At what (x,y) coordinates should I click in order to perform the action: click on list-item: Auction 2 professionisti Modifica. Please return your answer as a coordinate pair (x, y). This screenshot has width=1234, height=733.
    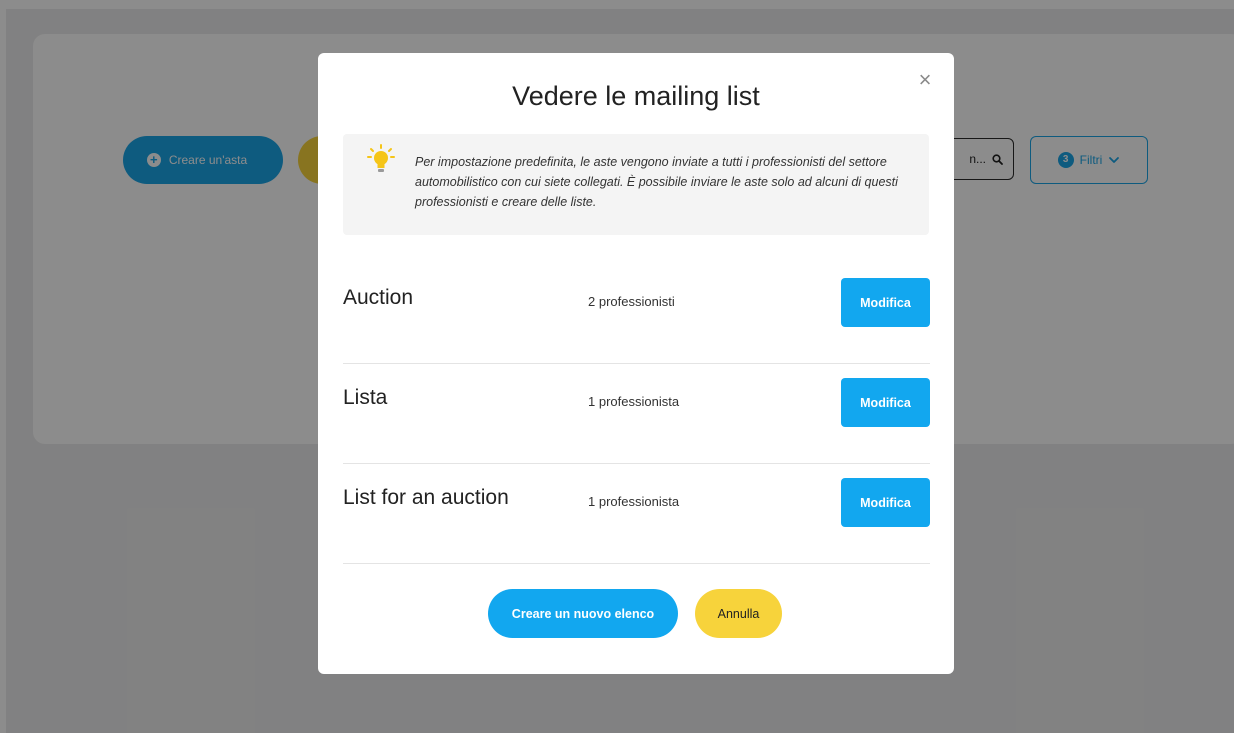
    Looking at the image, I should click on (636, 314).